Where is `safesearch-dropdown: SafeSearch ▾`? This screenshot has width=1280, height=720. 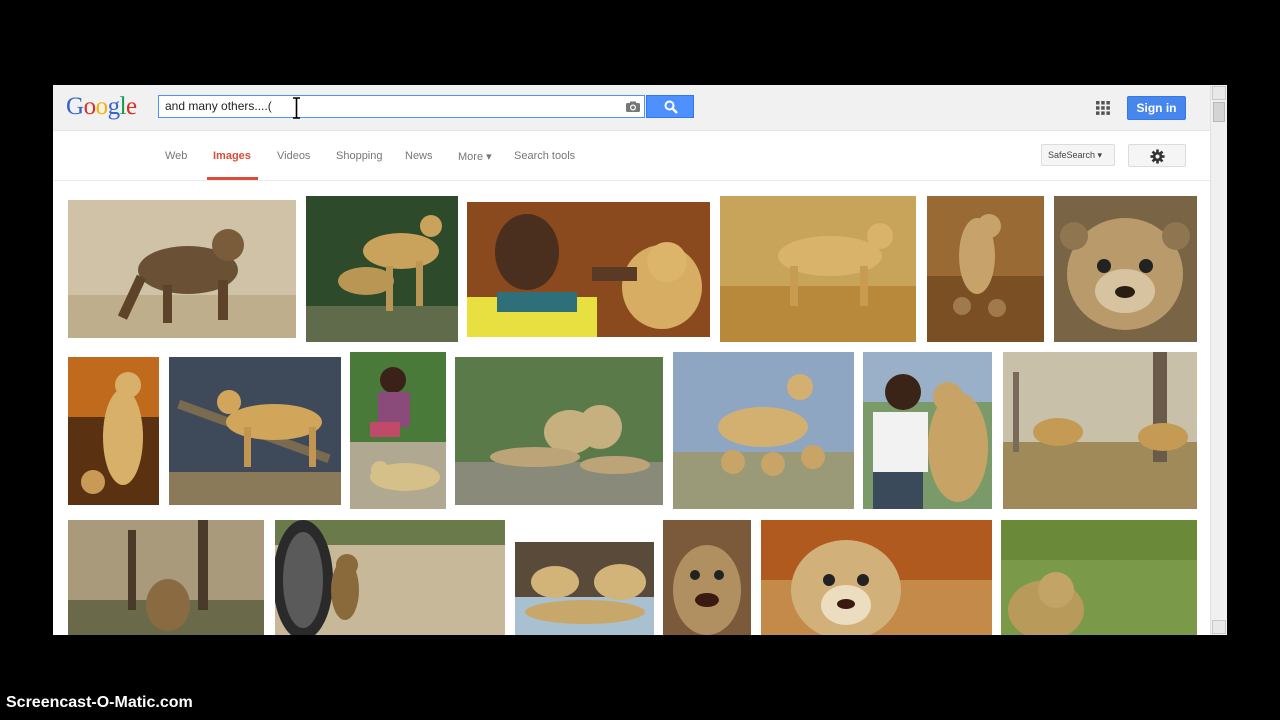
safesearch-dropdown: SafeSearch ▾ is located at coordinates (1078, 155).